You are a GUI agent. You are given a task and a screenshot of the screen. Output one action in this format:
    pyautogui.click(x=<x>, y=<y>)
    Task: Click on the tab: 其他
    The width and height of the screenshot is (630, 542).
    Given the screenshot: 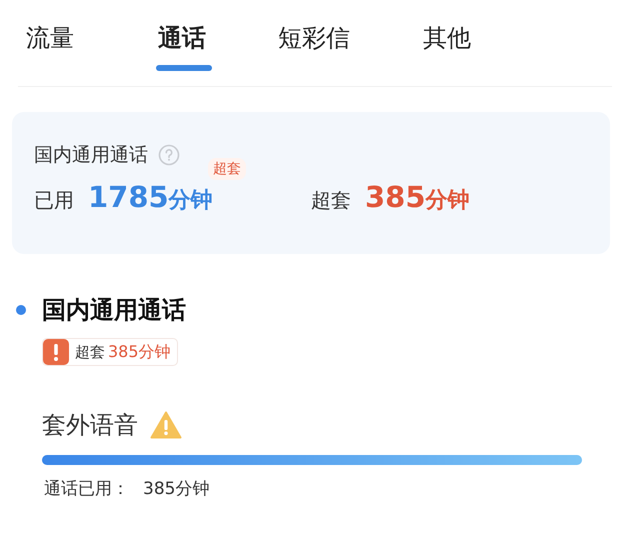 What is the action you would take?
    pyautogui.click(x=447, y=43)
    